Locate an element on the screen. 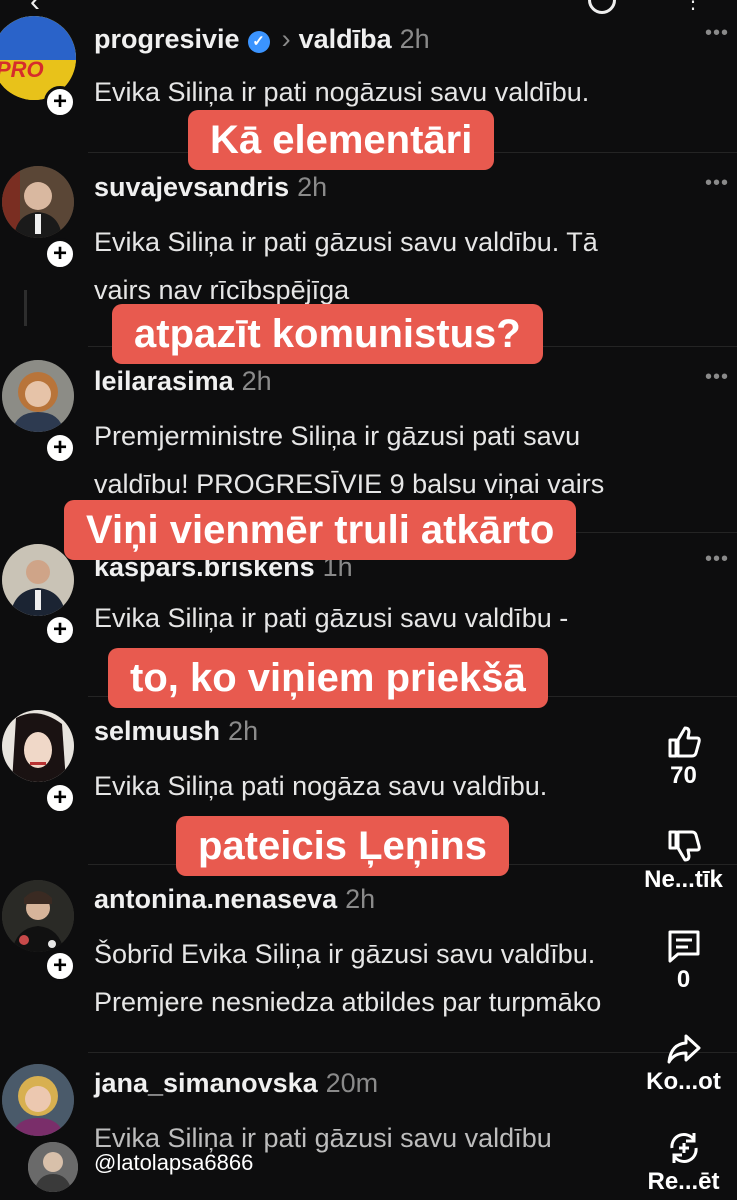 This screenshot has width=737, height=1200. comment-username: progresivie ✓ › valdība 2h is located at coordinates (262, 39).